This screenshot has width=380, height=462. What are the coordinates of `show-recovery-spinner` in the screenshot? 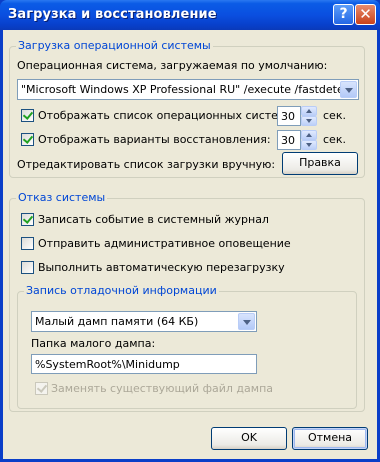 It's located at (309, 140).